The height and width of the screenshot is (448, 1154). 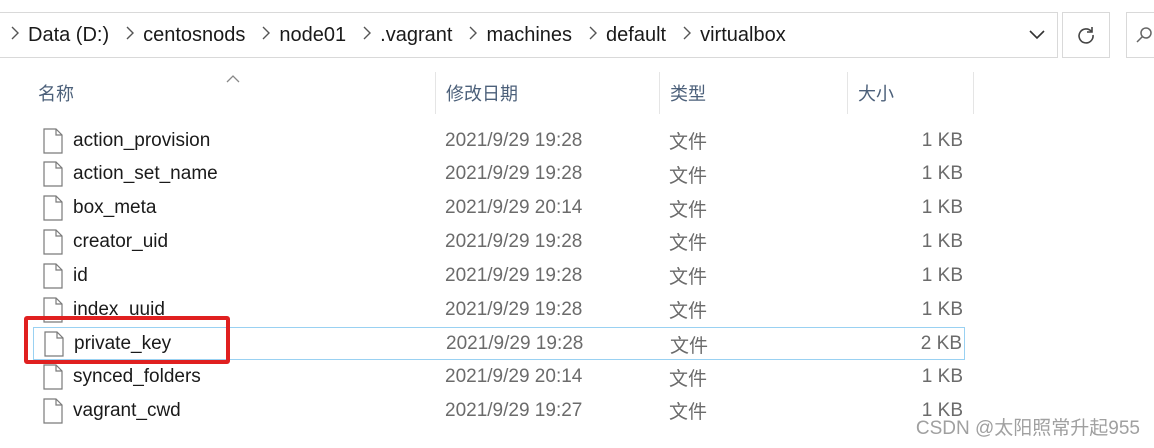 I want to click on breadcrumb-label: machines, so click(x=529, y=34).